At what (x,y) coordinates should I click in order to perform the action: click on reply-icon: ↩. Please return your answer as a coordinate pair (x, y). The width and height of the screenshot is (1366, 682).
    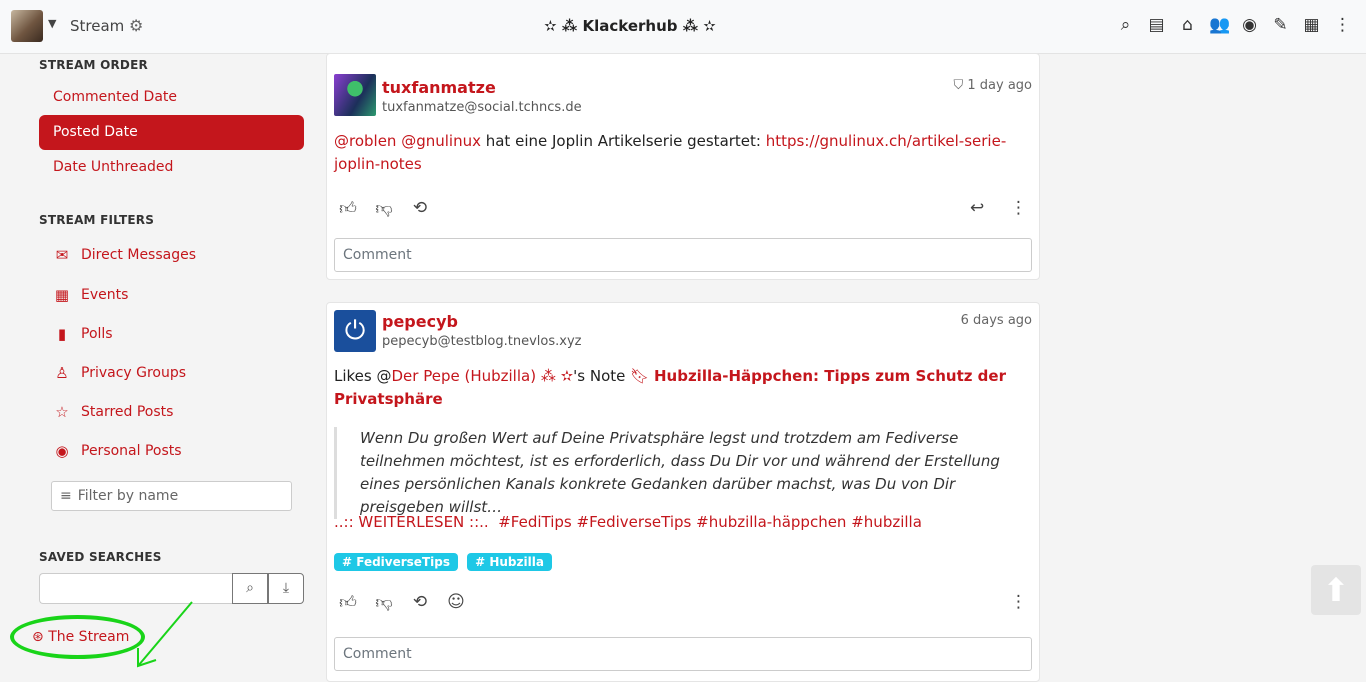
    Looking at the image, I should click on (977, 208).